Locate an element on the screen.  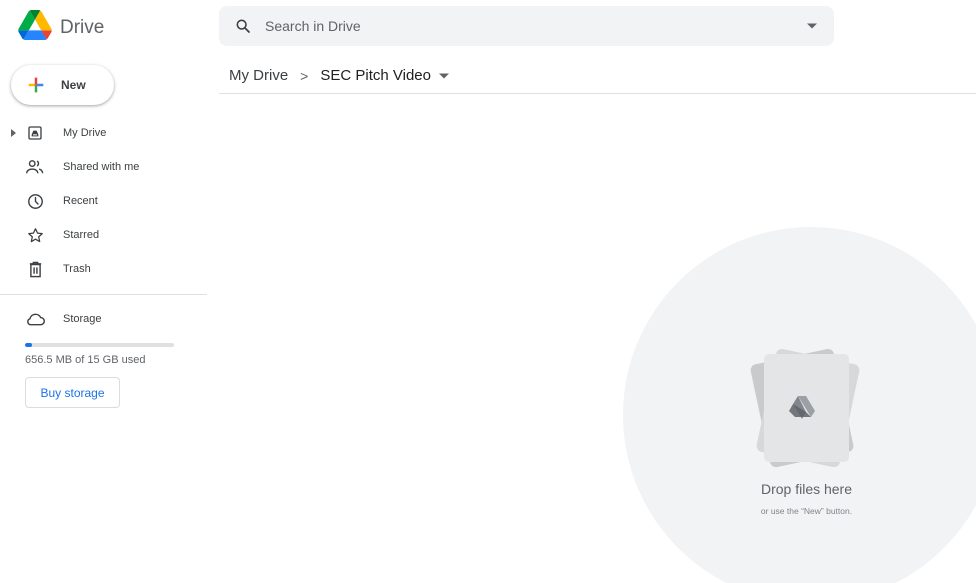
sidebar-item-label: Shared with me is located at coordinates (101, 167).